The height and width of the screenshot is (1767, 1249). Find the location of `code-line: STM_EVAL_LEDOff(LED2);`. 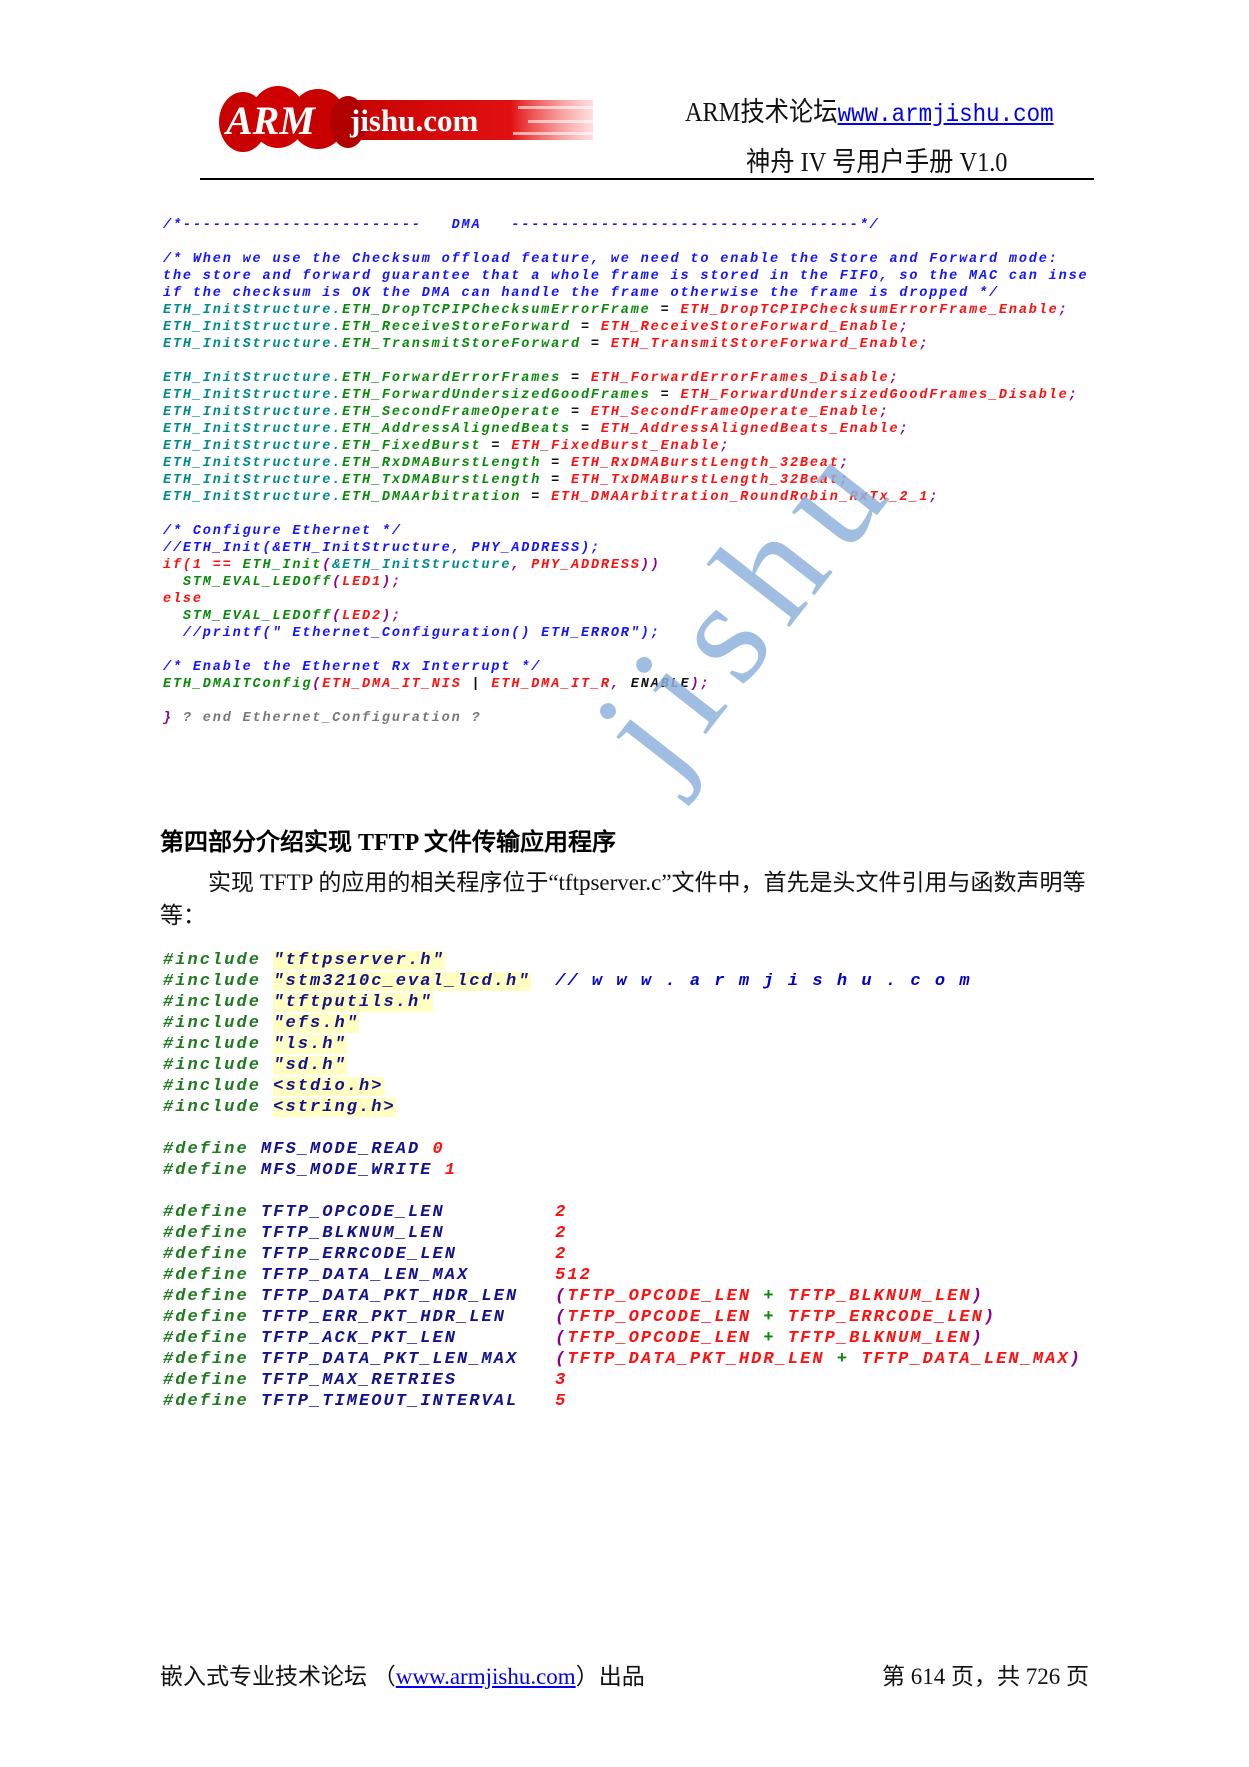

code-line: STM_EVAL_LEDOff(LED2); is located at coordinates (625, 616).